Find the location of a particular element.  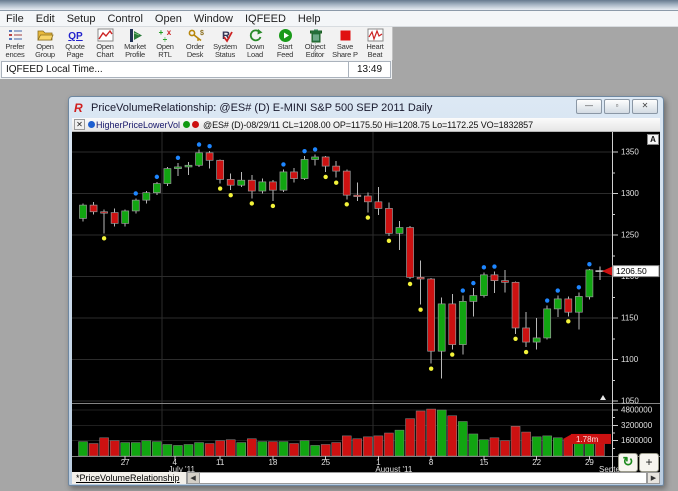

maximize-button: ▫ is located at coordinates (617, 106).